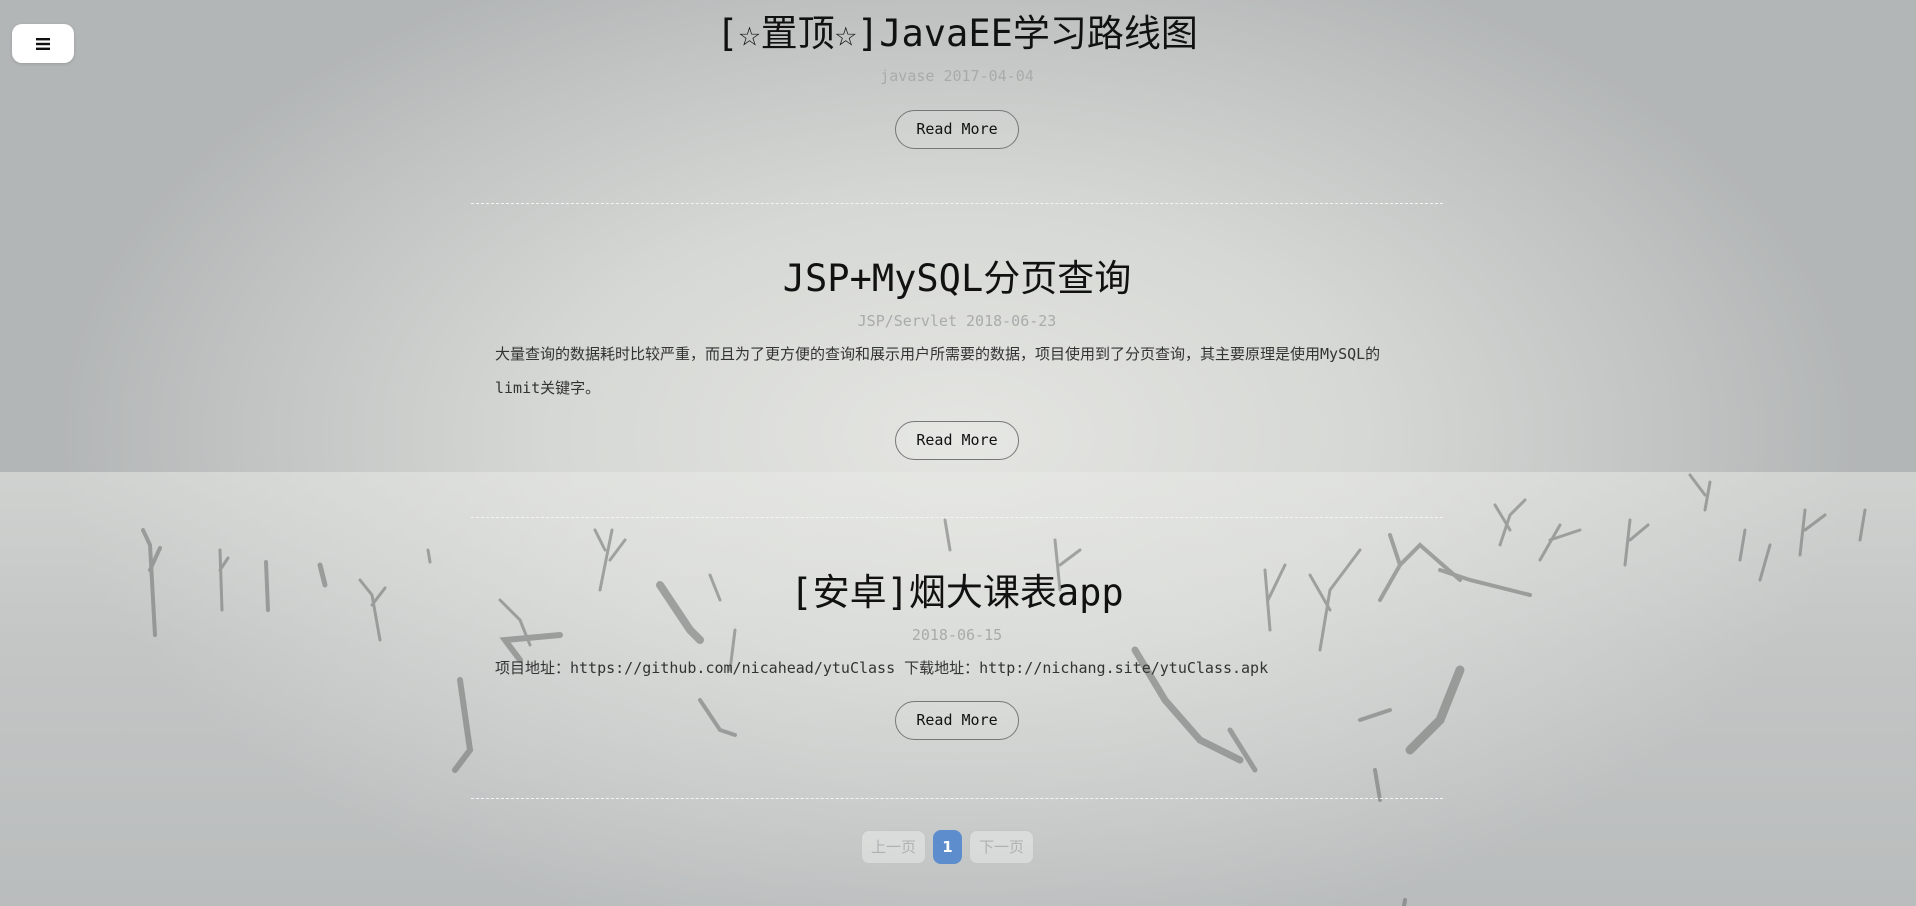 The height and width of the screenshot is (906, 1916). What do you see at coordinates (957, 34) in the screenshot?
I see `post-title: [☆置顶☆]JavaEE学习路线图` at bounding box center [957, 34].